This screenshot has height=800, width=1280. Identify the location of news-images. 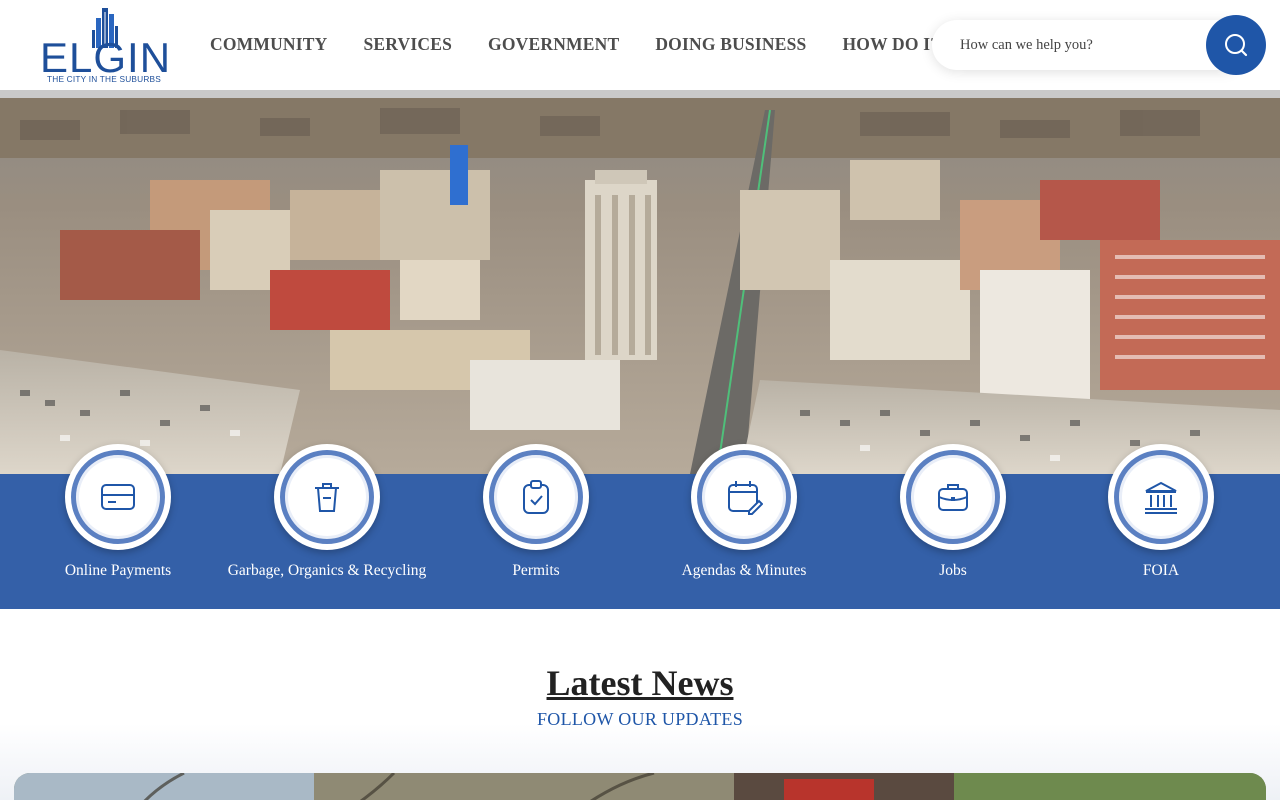
(640, 786).